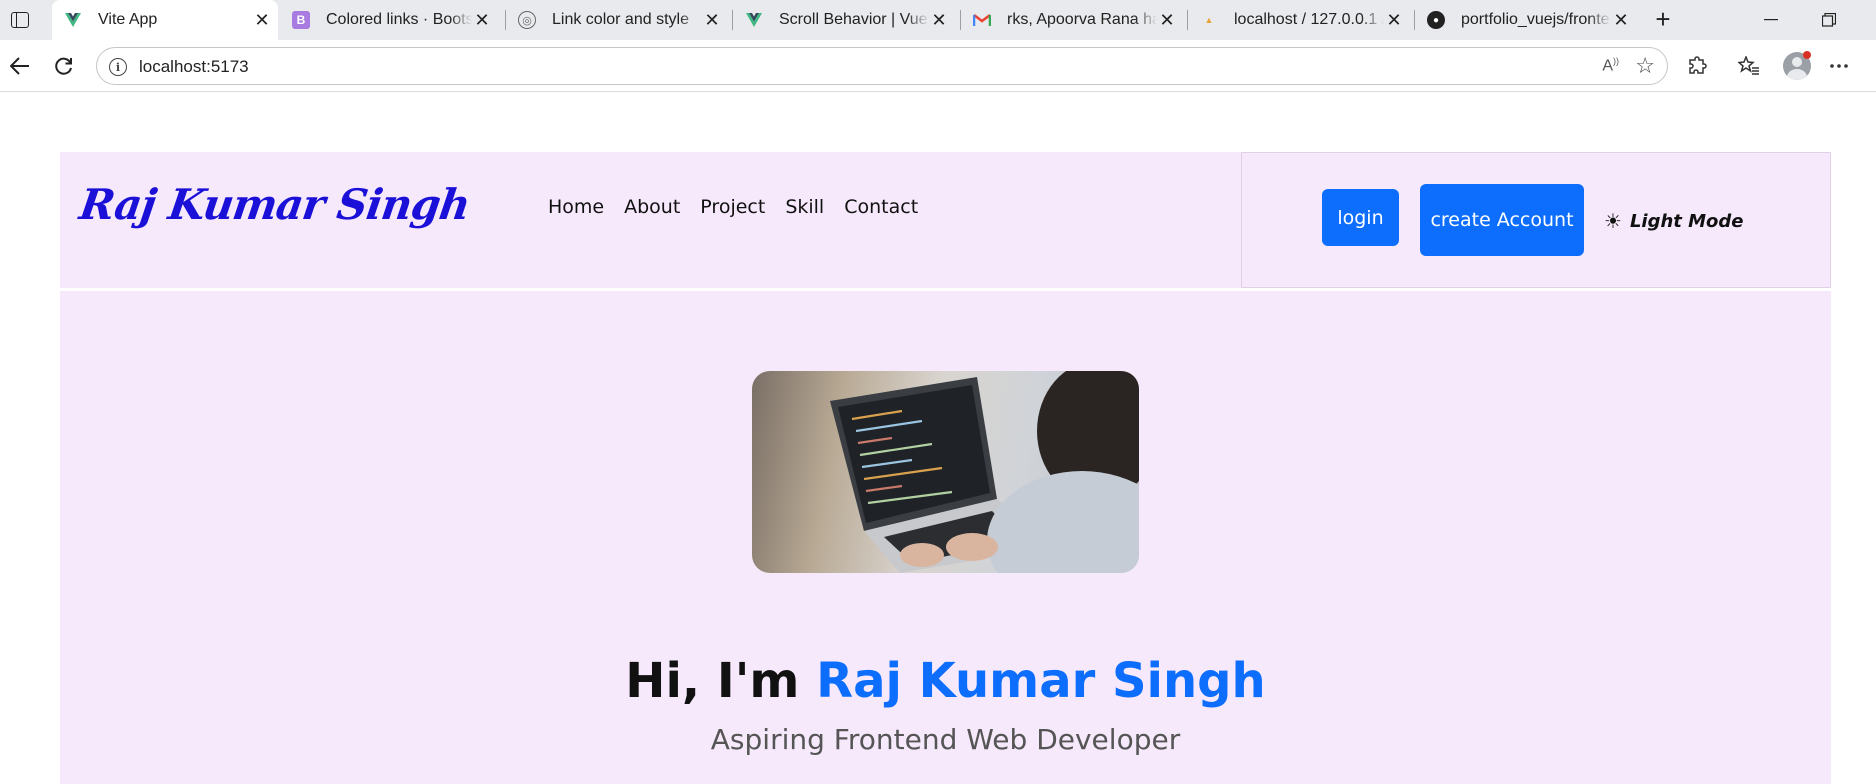  Describe the element at coordinates (118, 67) in the screenshot. I see `site-info-icon: i` at that location.